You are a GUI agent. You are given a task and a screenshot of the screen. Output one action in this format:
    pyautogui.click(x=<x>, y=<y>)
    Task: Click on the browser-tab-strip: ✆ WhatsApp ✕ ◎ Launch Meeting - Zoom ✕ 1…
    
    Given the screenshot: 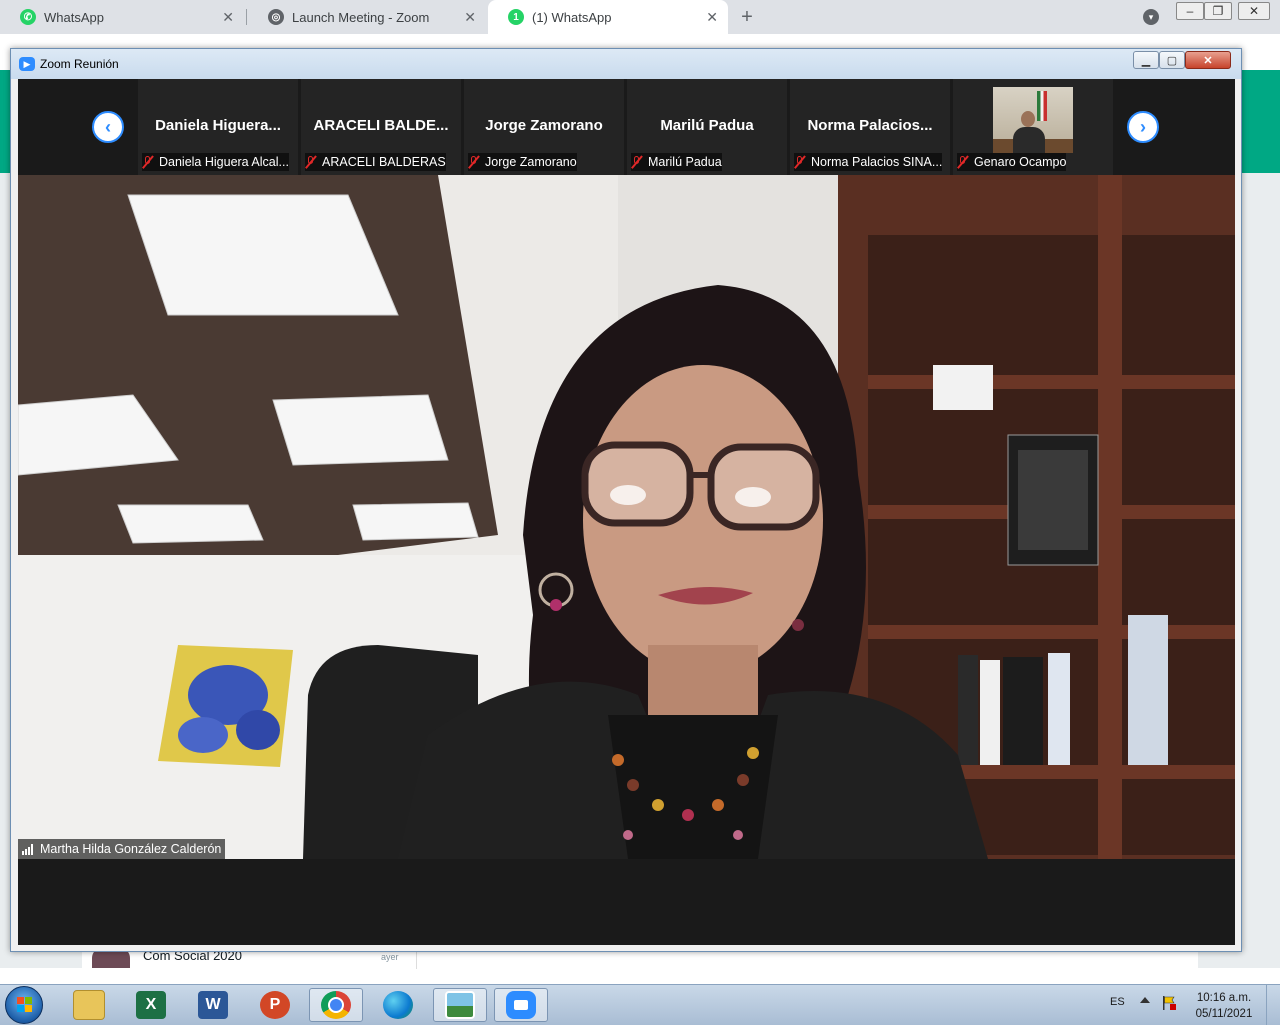 What is the action you would take?
    pyautogui.click(x=640, y=17)
    